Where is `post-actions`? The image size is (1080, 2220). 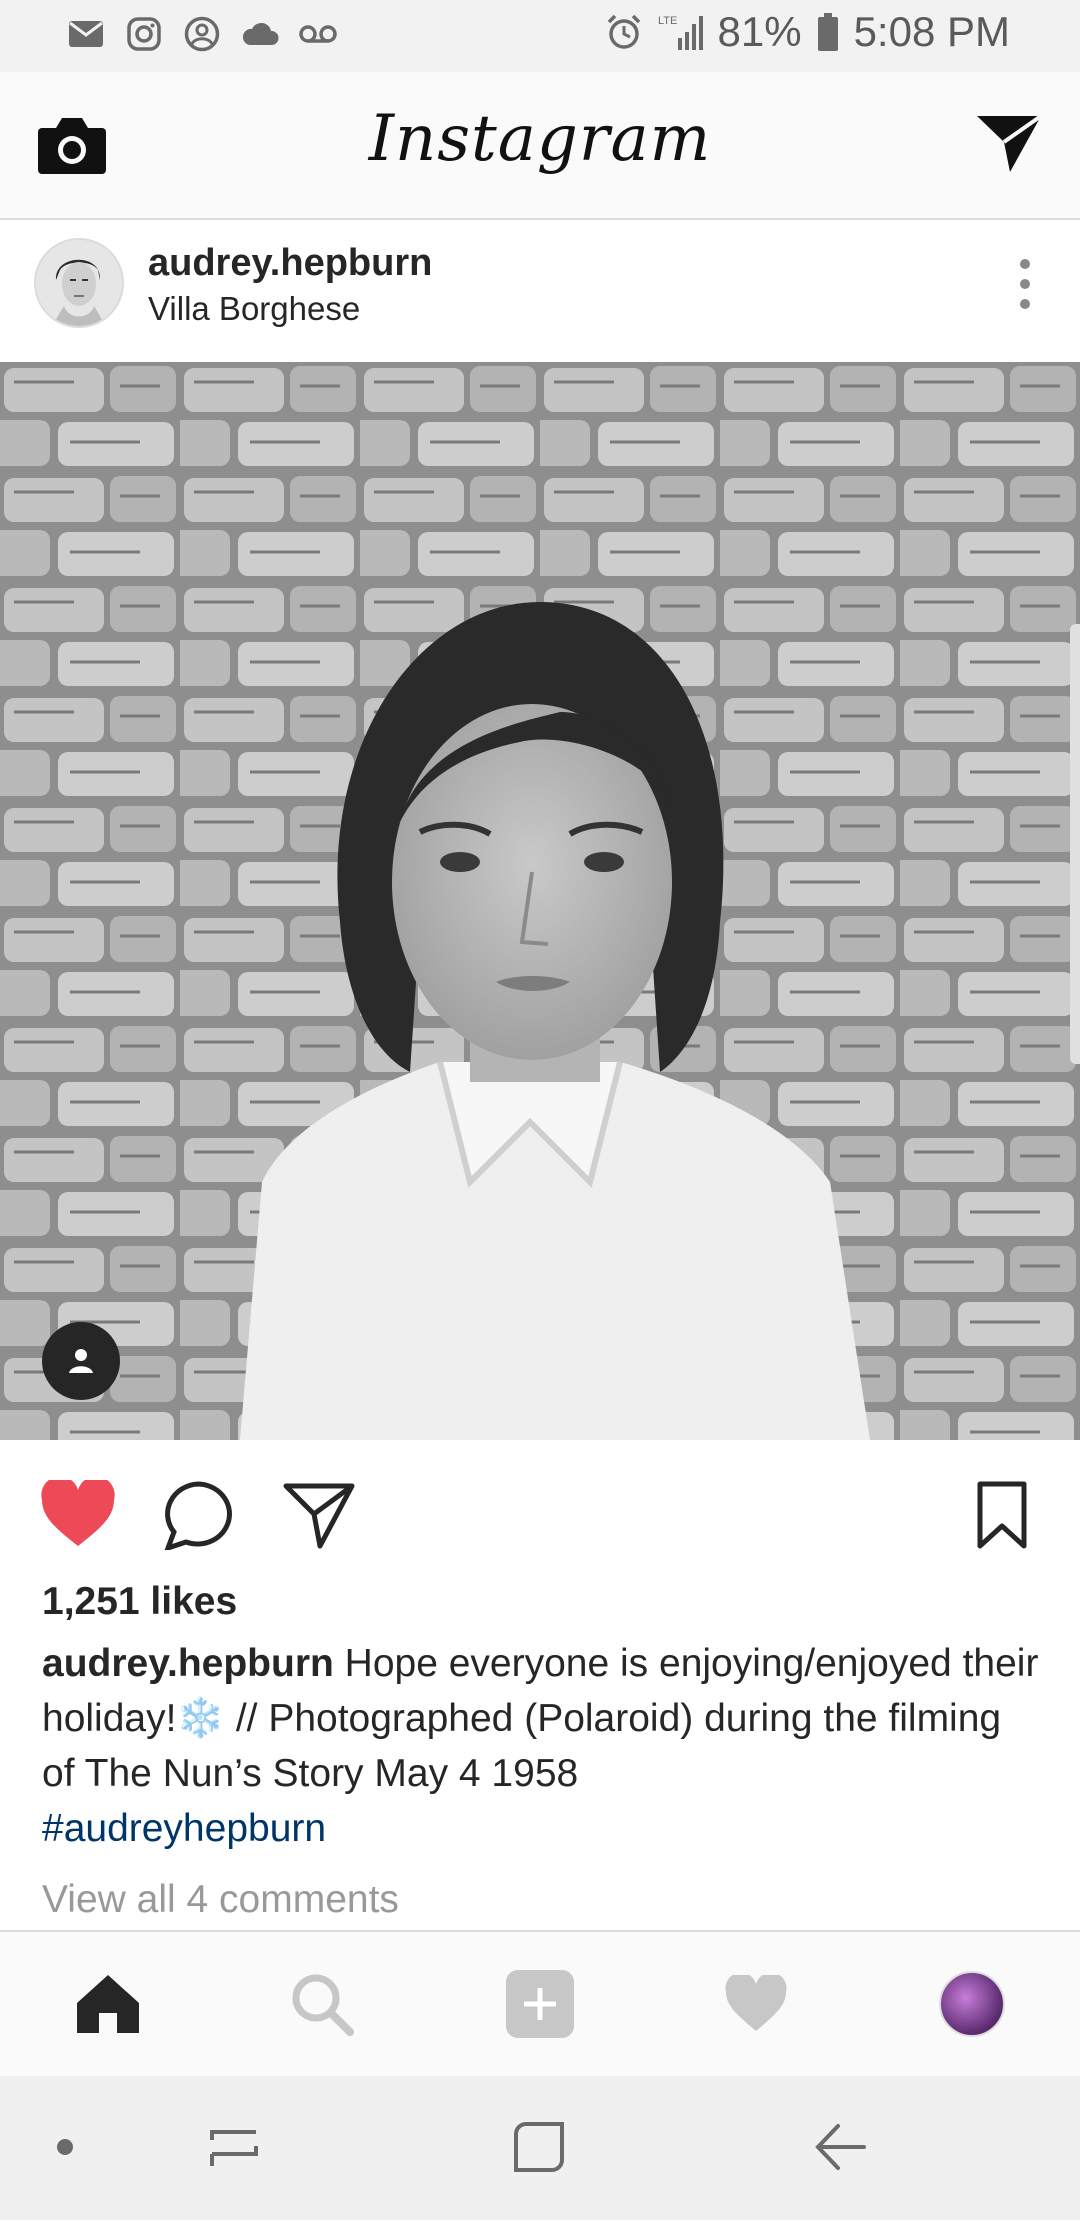 post-actions is located at coordinates (540, 1510).